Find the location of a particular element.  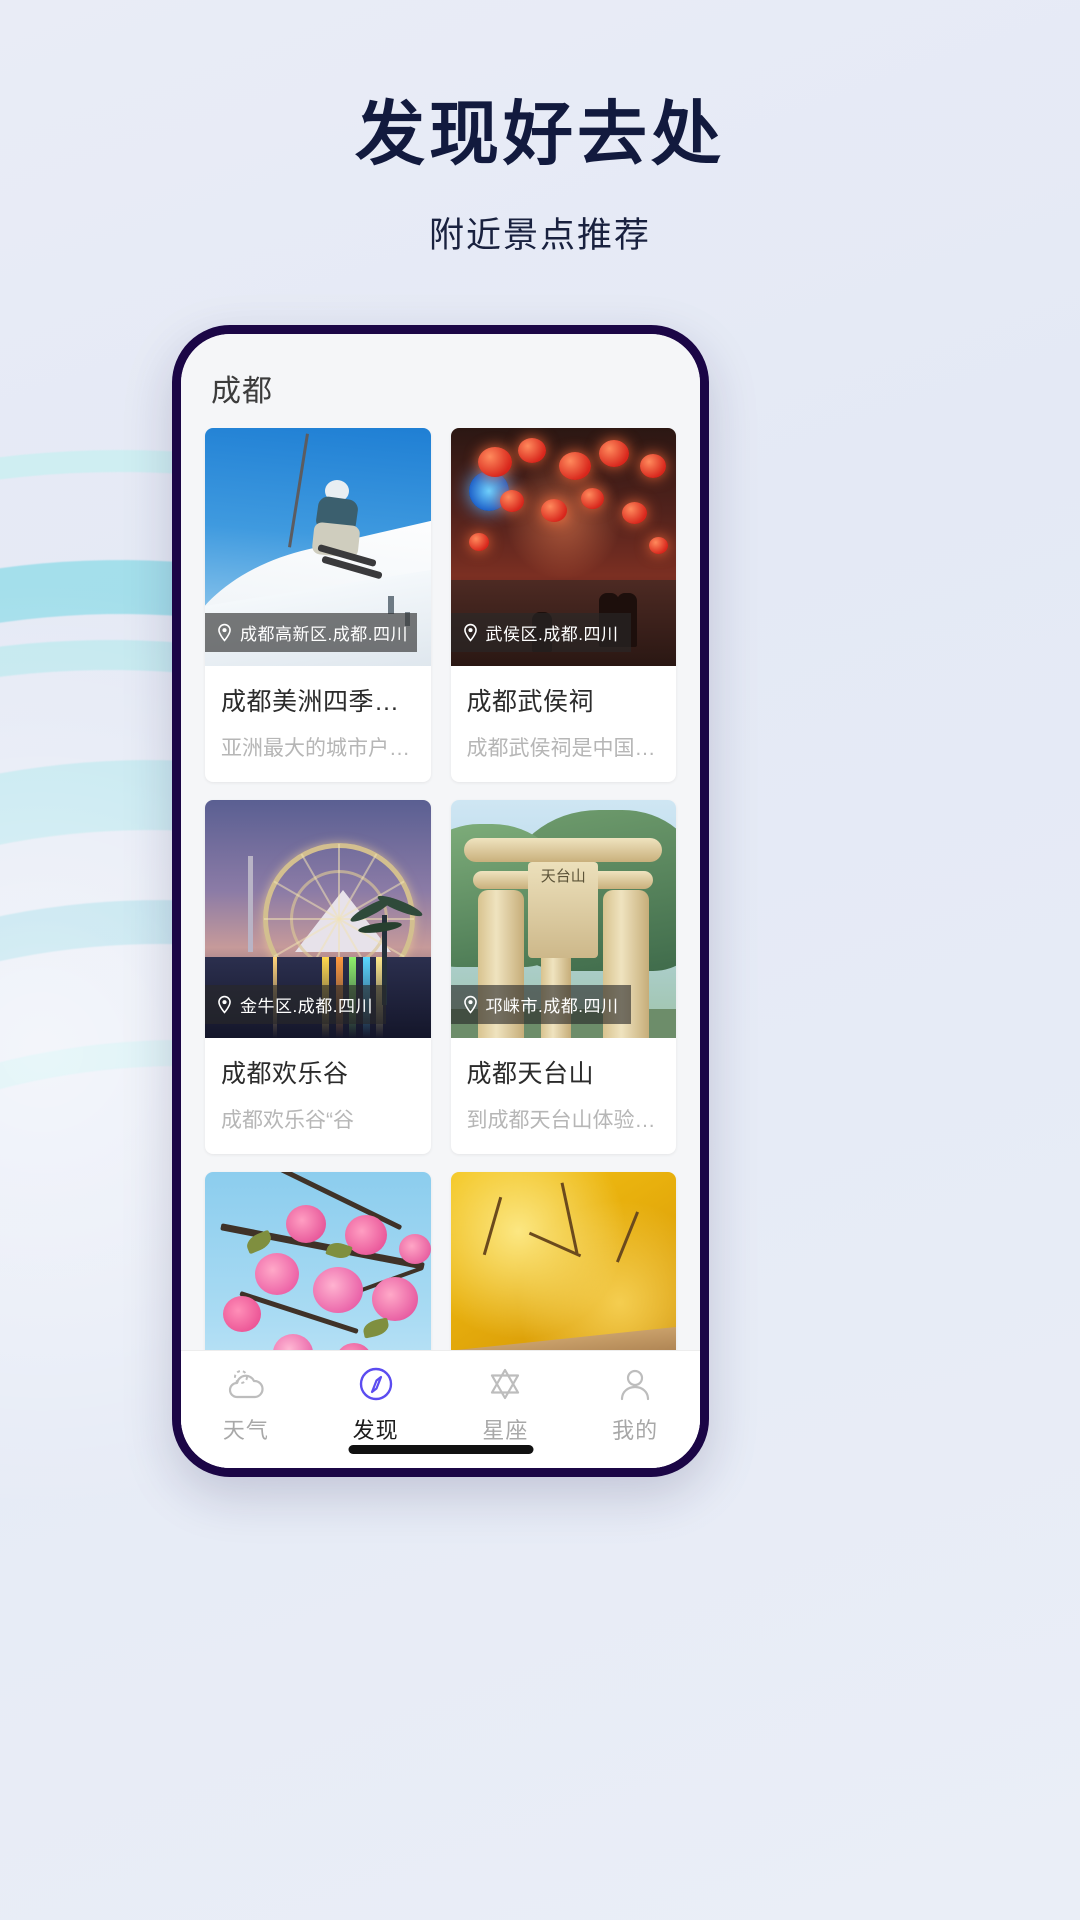

attraction-title: 成都武侯祠 is located at coordinates (530, 702).